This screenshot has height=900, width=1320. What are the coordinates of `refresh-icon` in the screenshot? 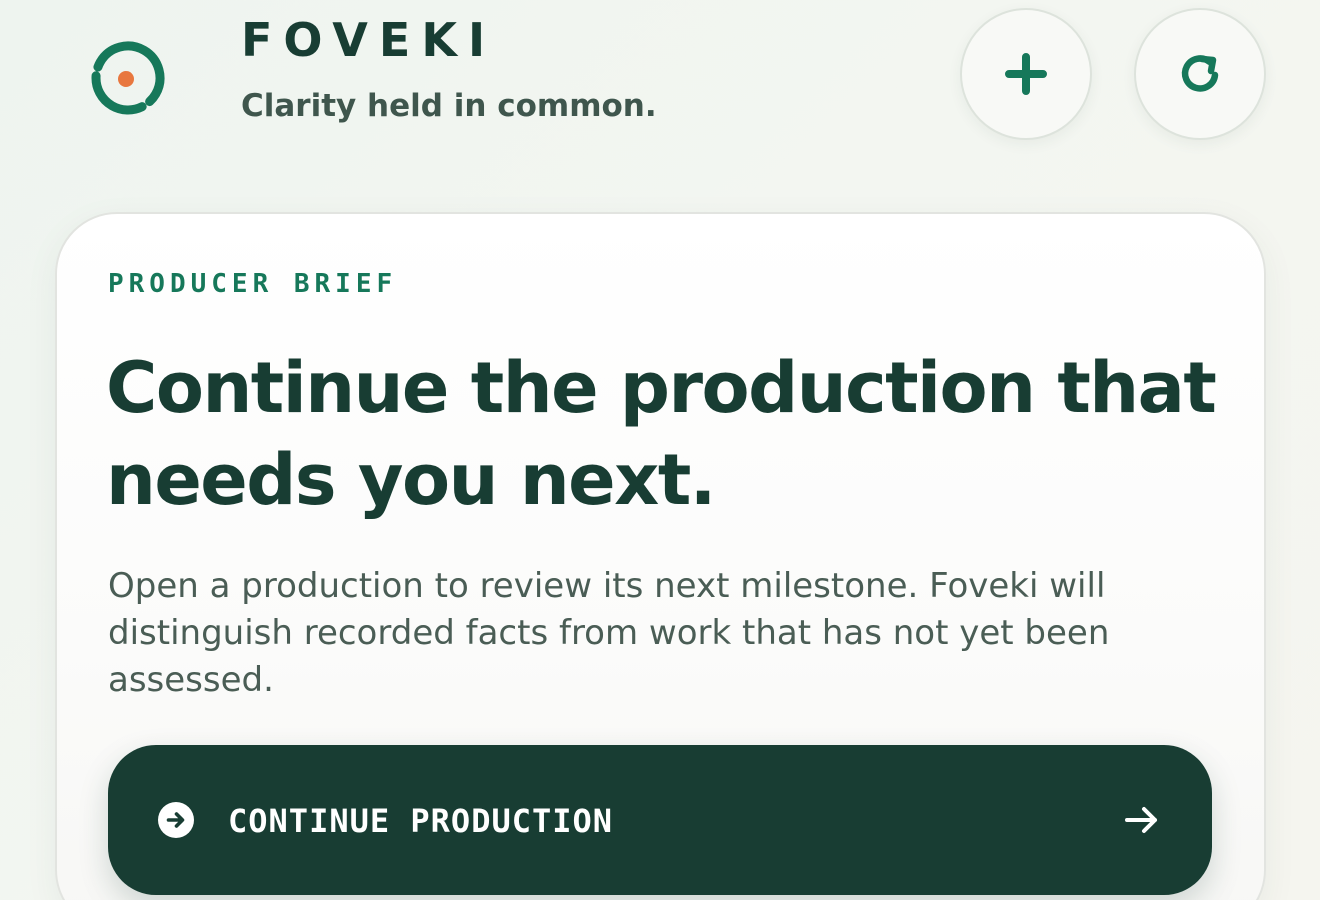 It's located at (1200, 73).